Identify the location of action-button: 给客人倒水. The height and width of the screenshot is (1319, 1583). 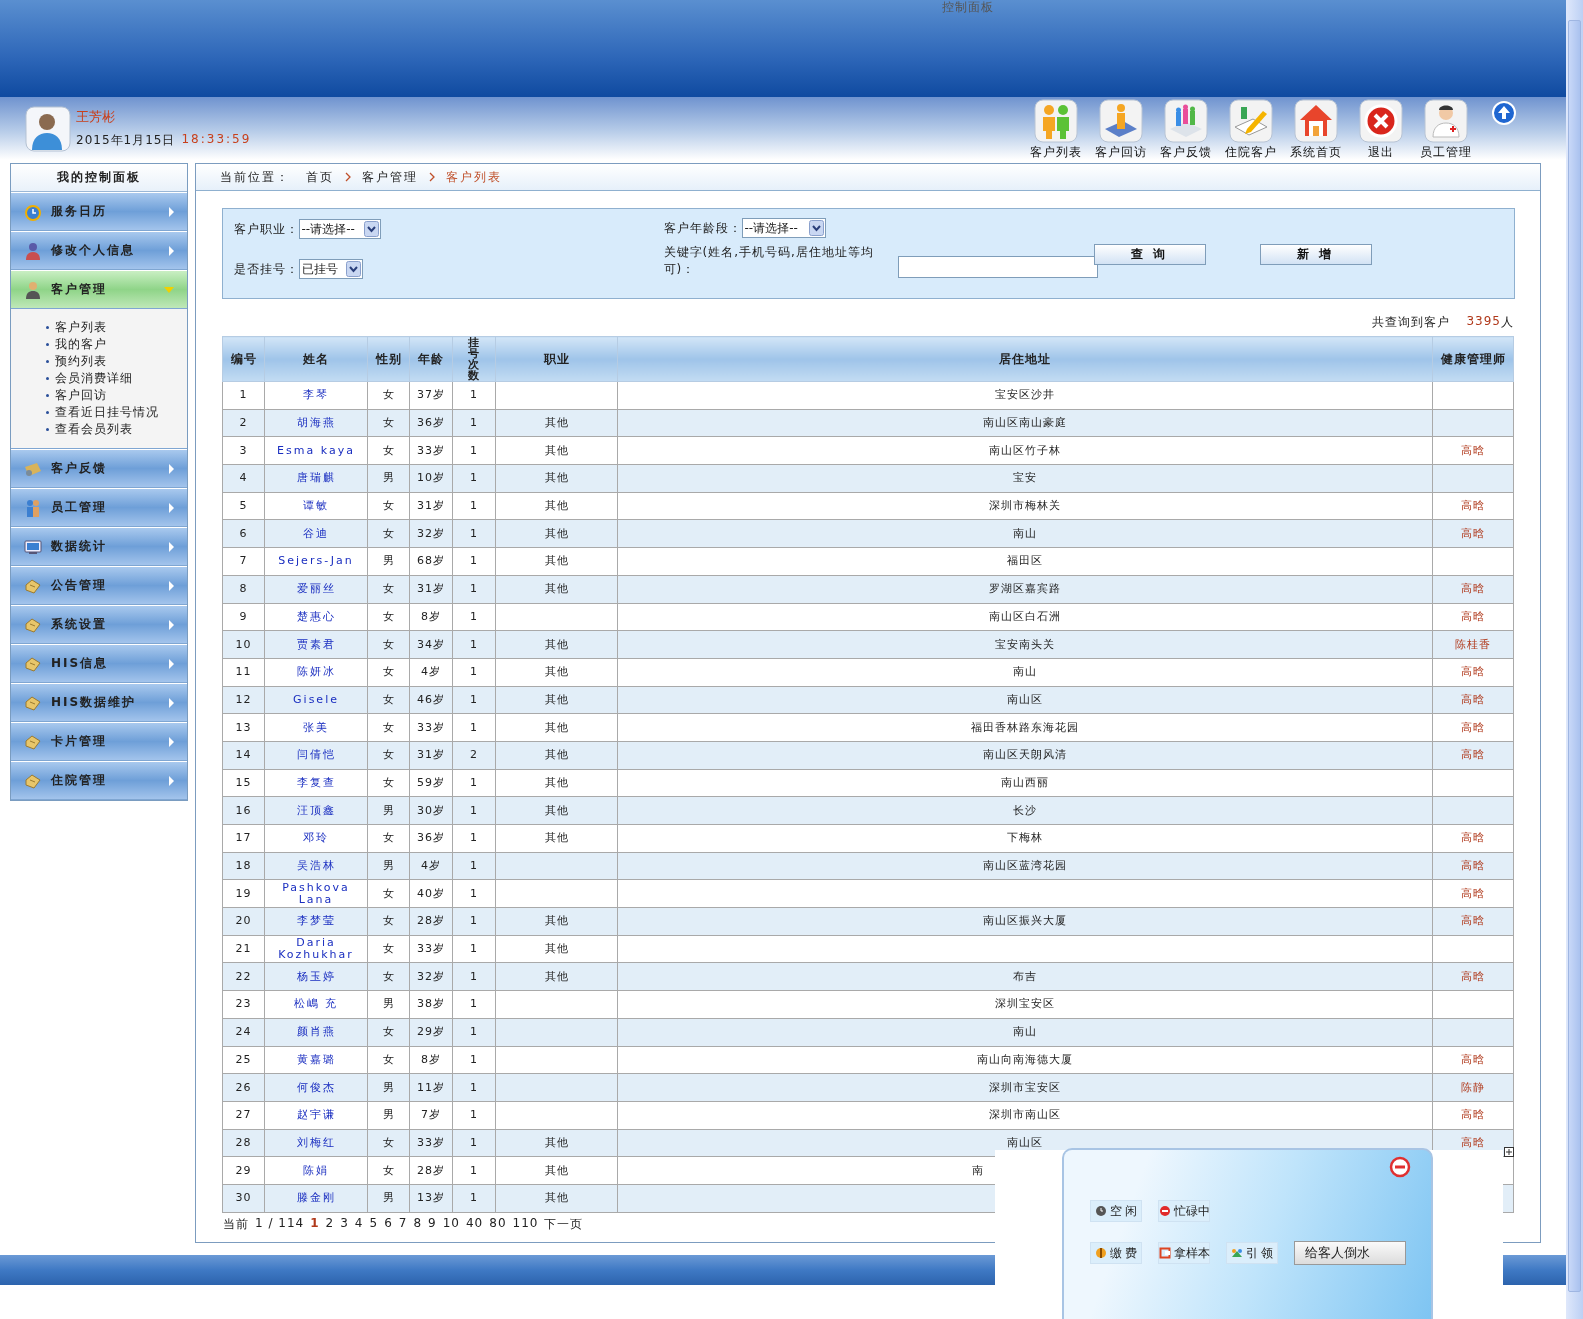
(1350, 1253).